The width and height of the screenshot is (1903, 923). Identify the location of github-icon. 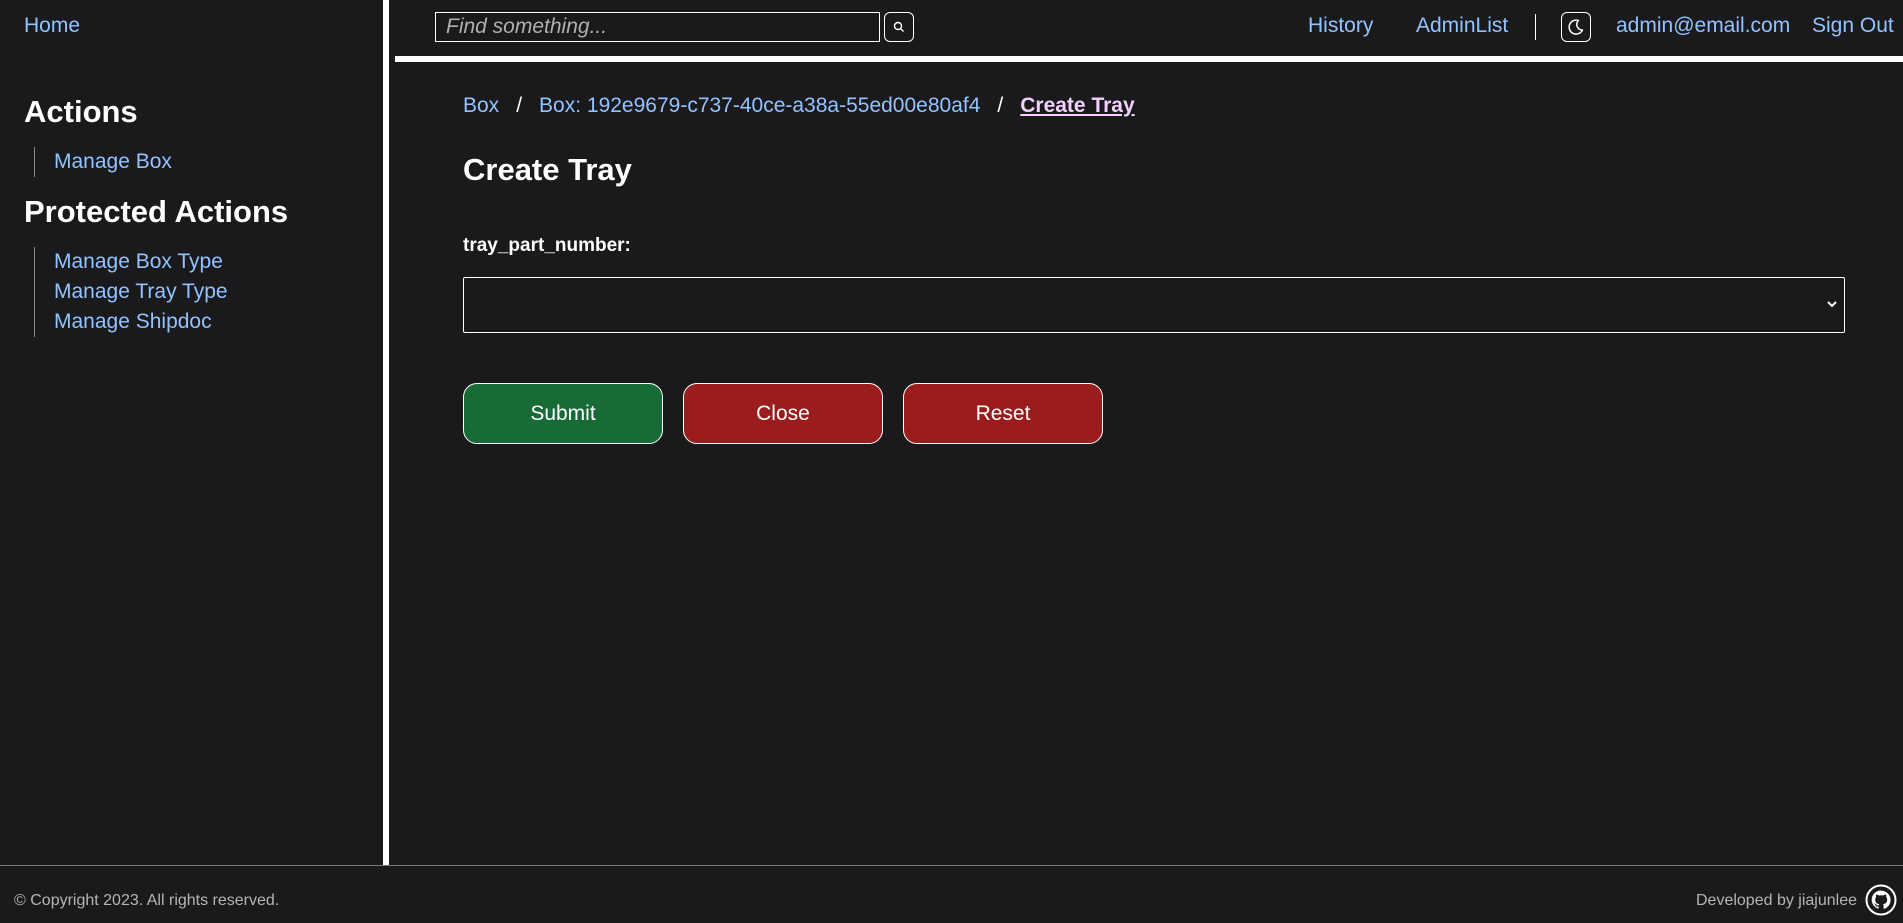
(1881, 900).